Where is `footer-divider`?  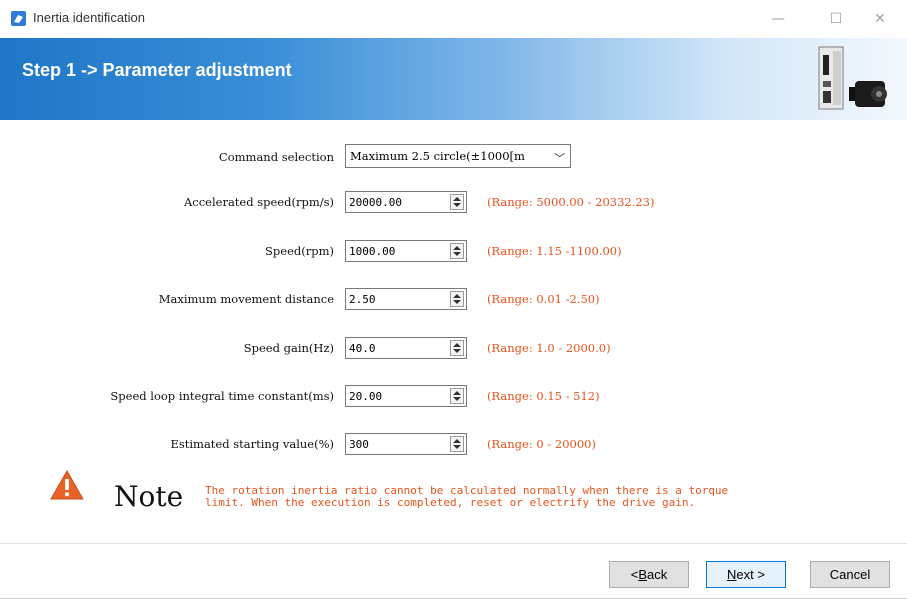
footer-divider is located at coordinates (453, 543).